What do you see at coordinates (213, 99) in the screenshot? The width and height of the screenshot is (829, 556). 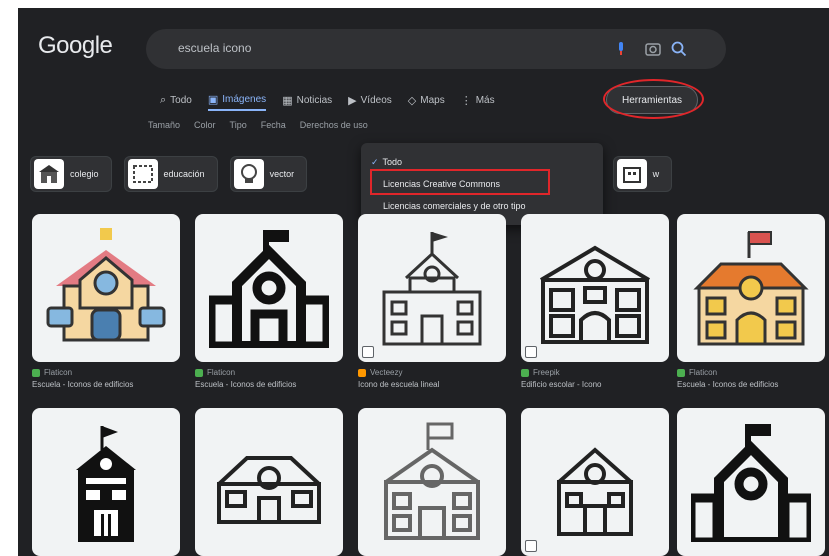 I see `image-icon: ▣` at bounding box center [213, 99].